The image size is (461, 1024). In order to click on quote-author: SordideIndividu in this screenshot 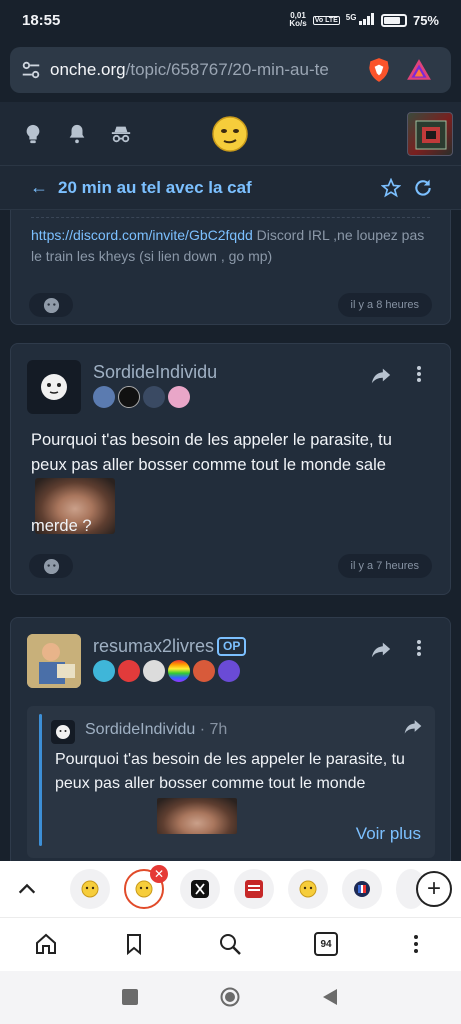, I will do `click(140, 729)`.